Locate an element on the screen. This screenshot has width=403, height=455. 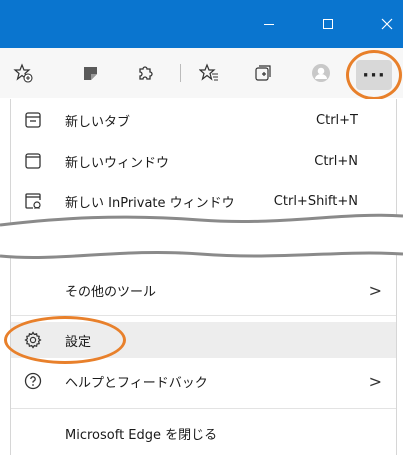
menu-label: 新しい InPrivate ウィンドウ is located at coordinates (150, 203).